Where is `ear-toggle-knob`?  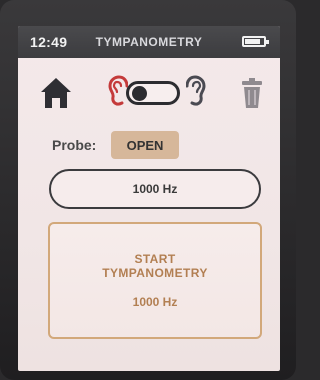
ear-toggle-knob is located at coordinates (139, 93).